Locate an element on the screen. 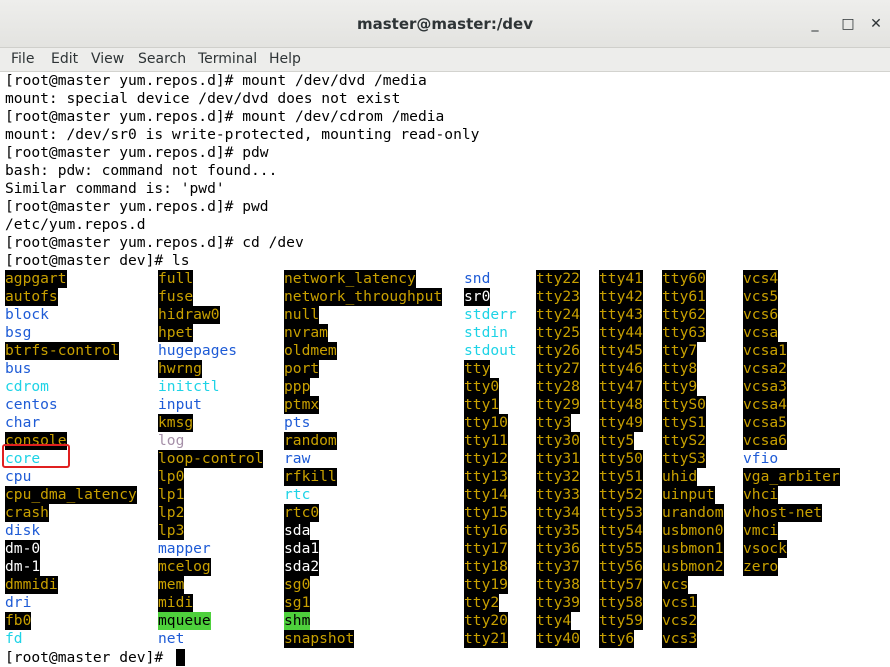 This screenshot has height=667, width=890. menu-terminal: Terminal is located at coordinates (227, 59).